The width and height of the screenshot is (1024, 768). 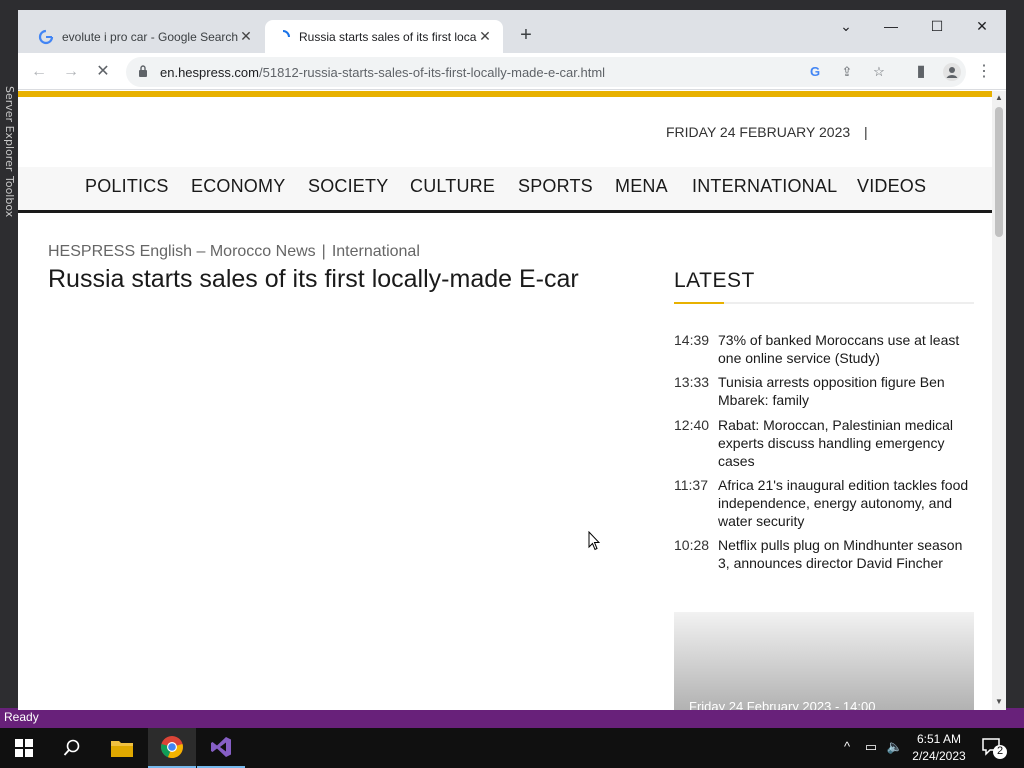 I want to click on share-icon: ⇪, so click(x=847, y=72).